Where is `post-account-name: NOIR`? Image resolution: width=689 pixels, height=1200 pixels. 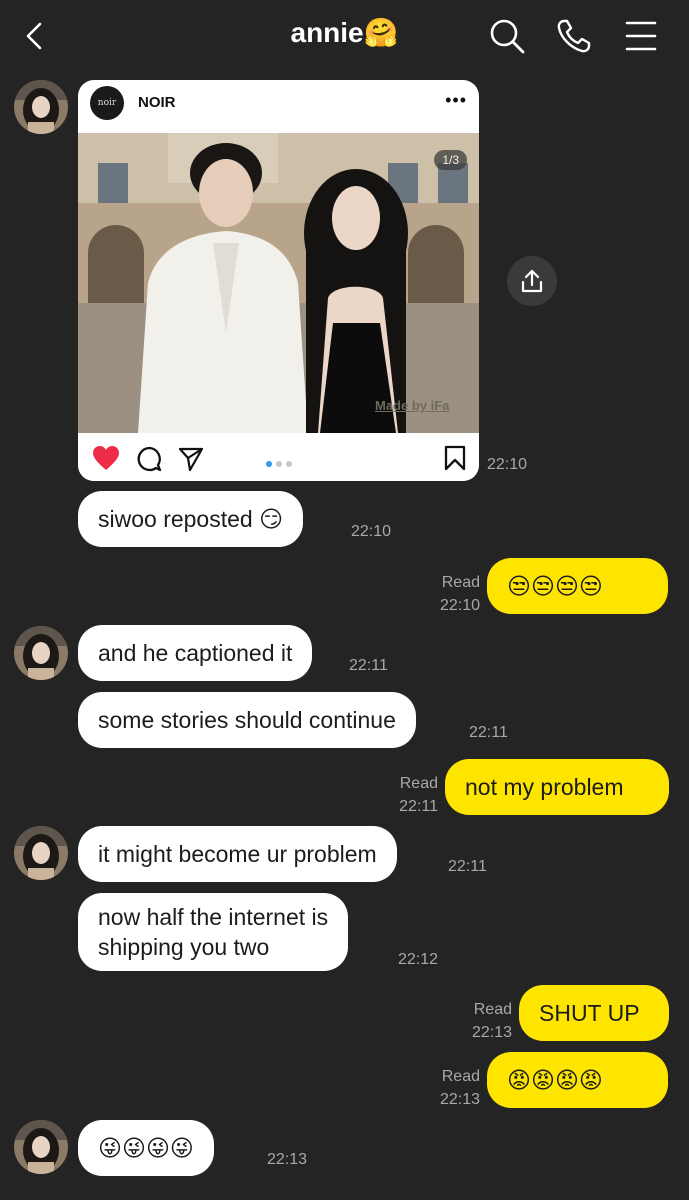
post-account-name: NOIR is located at coordinates (157, 102).